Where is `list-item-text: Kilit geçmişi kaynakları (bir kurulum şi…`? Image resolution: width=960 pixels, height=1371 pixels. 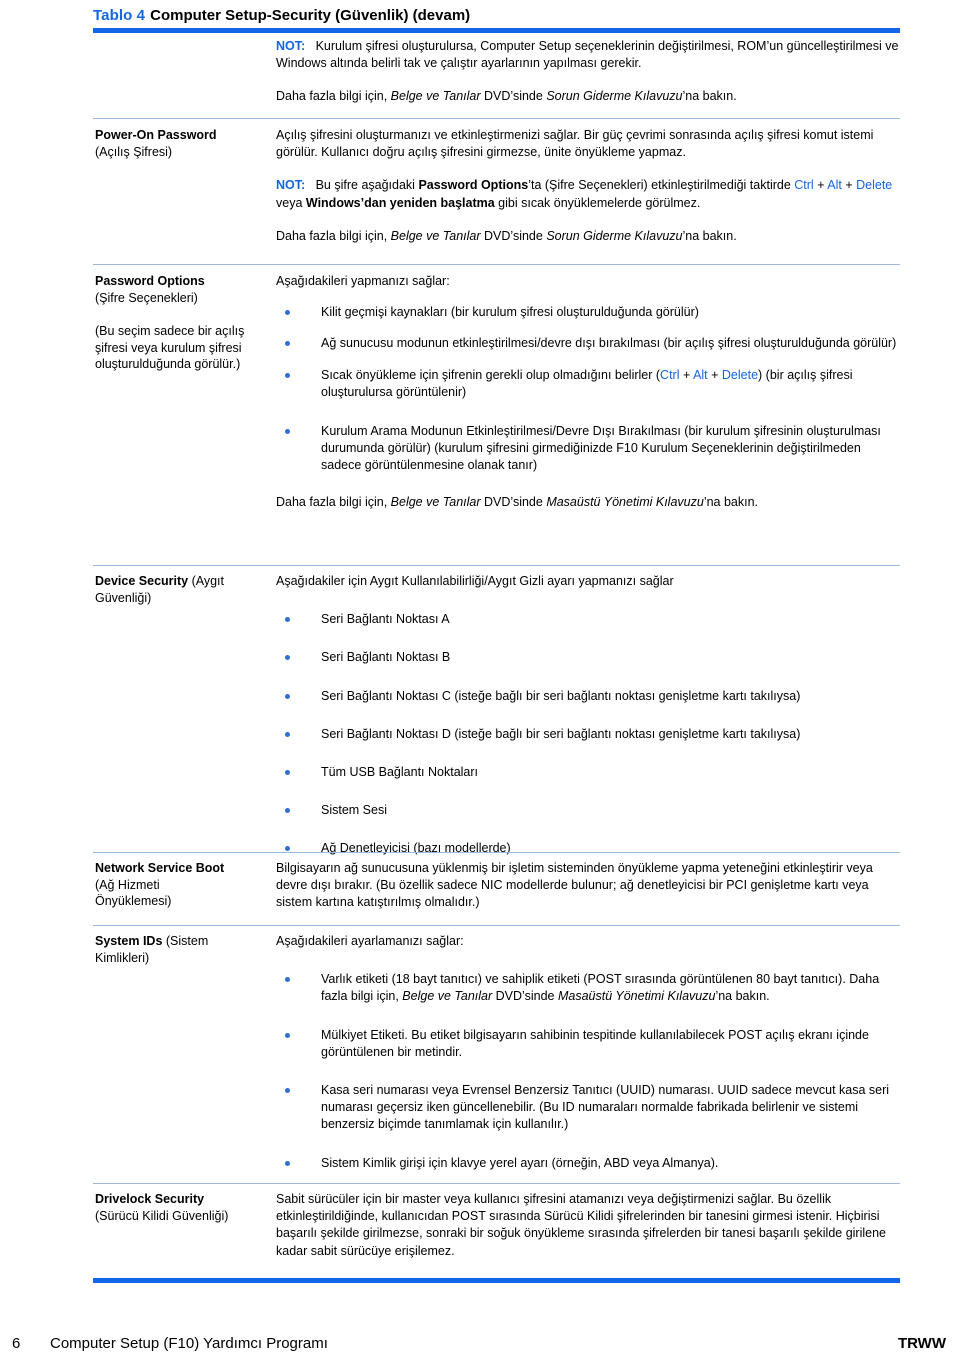 list-item-text: Kilit geçmişi kaynakları (bir kurulum şi… is located at coordinates (510, 312).